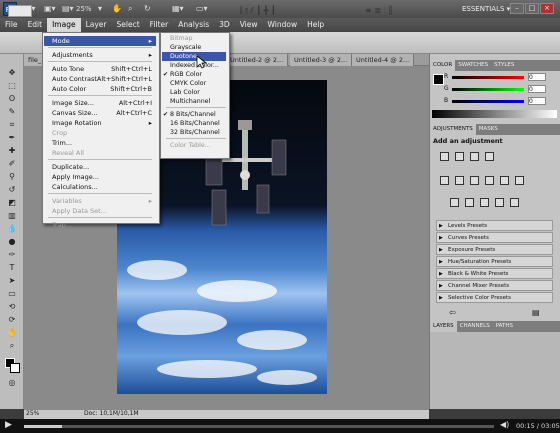 The width and height of the screenshot is (560, 433). What do you see at coordinates (12, 320) in the screenshot?
I see `3d-orbit-icon: ⟳` at bounding box center [12, 320].